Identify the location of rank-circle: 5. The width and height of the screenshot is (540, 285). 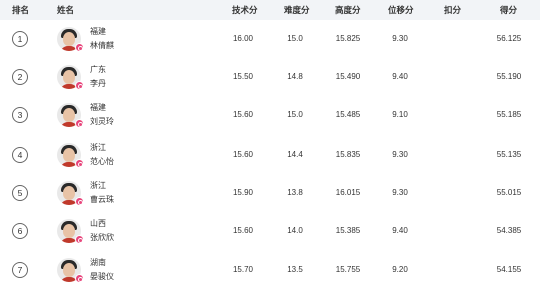
(20, 193).